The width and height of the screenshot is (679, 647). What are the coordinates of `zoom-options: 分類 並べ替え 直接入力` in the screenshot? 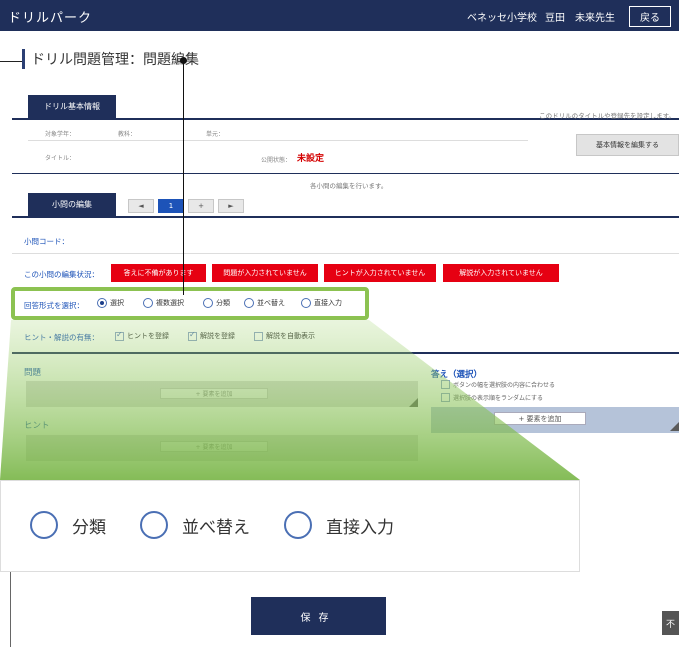 It's located at (229, 525).